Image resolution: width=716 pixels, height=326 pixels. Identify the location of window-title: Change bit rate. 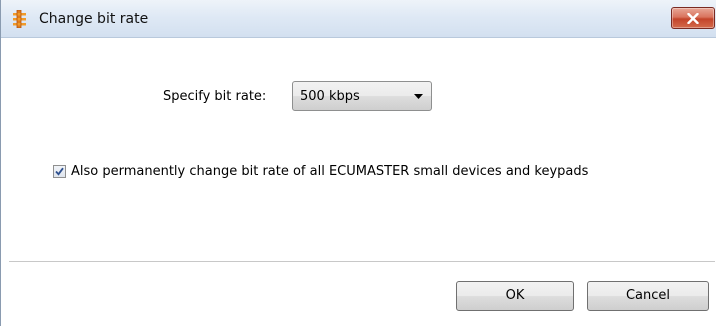
(94, 19).